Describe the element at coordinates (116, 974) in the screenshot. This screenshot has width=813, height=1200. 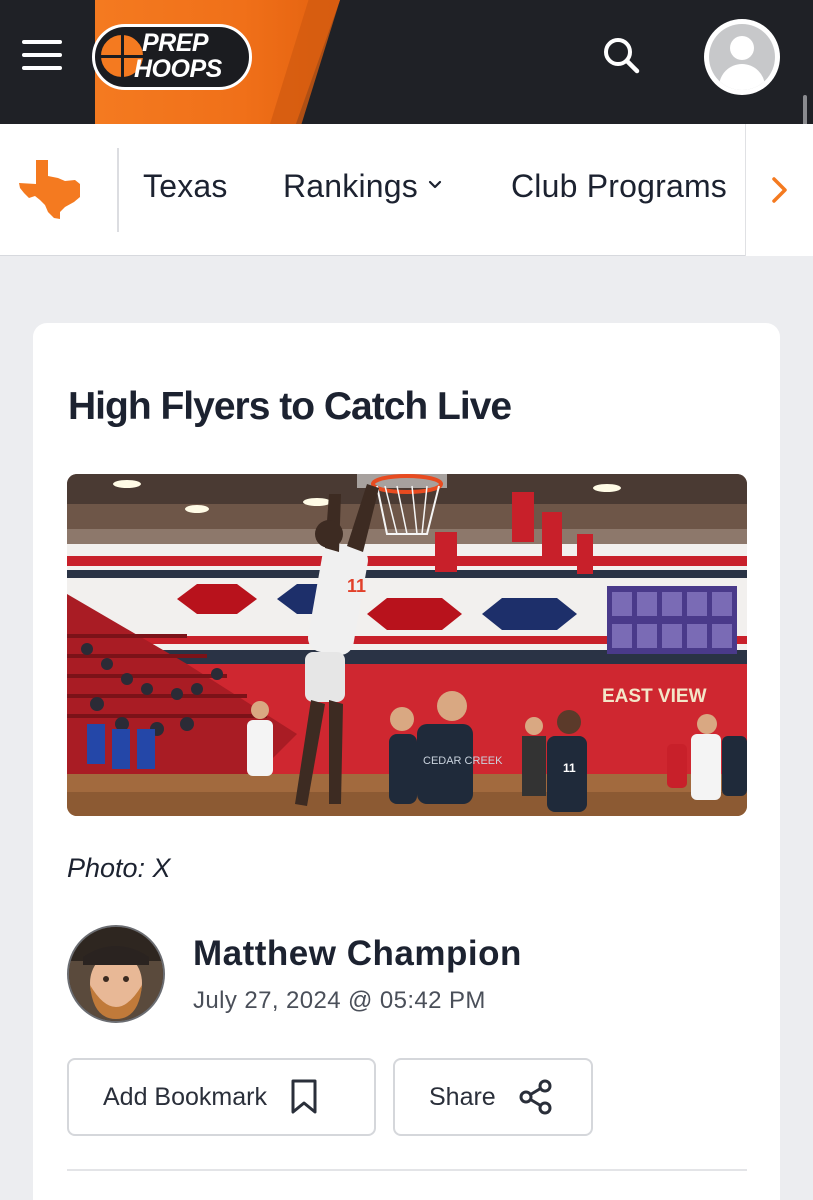
I see `author-avatar` at that location.